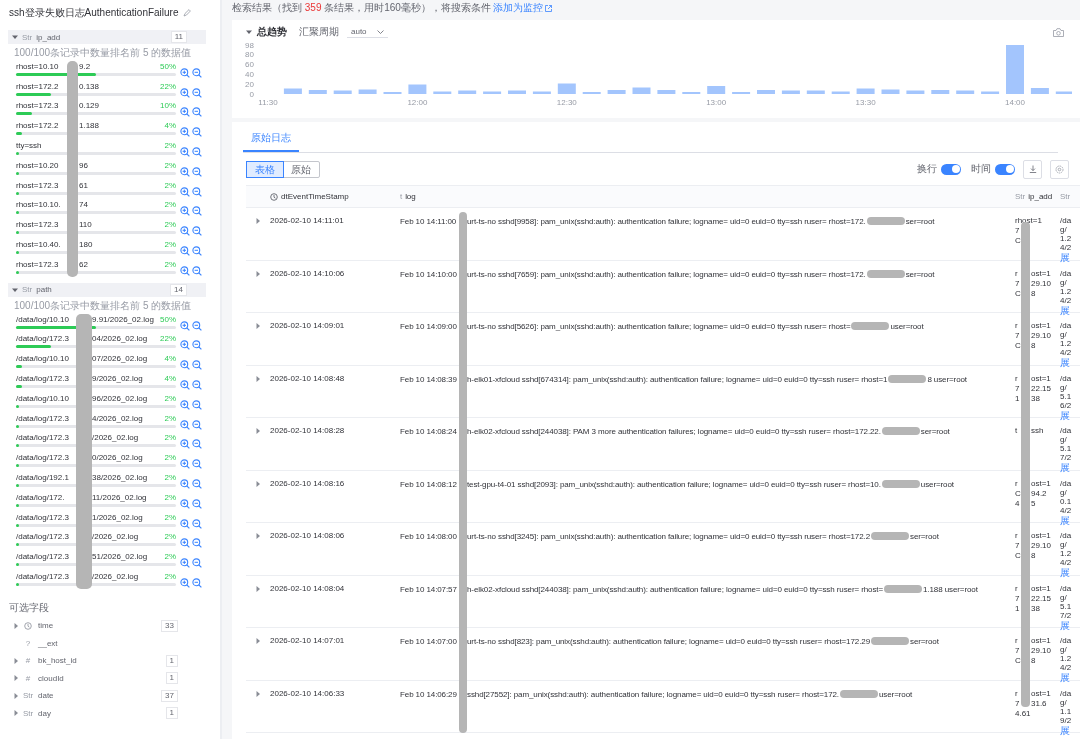 The height and width of the screenshot is (739, 1080). What do you see at coordinates (517, 8) in the screenshot?
I see `add-monitor-link: 添加为监控` at bounding box center [517, 8].